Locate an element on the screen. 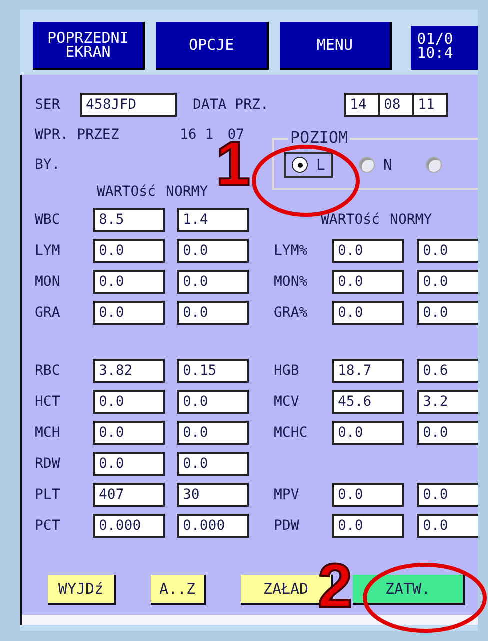 The image size is (488, 641). value-field: 3.82 is located at coordinates (129, 371).